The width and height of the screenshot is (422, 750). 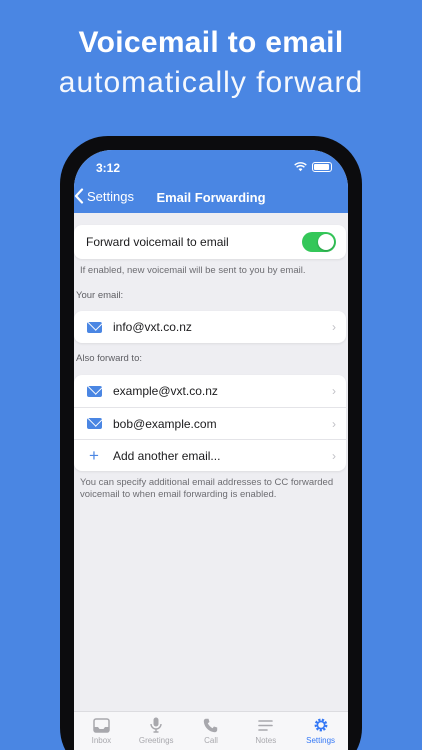 What do you see at coordinates (211, 42) in the screenshot?
I see `promo-headline: Voicemail to email` at bounding box center [211, 42].